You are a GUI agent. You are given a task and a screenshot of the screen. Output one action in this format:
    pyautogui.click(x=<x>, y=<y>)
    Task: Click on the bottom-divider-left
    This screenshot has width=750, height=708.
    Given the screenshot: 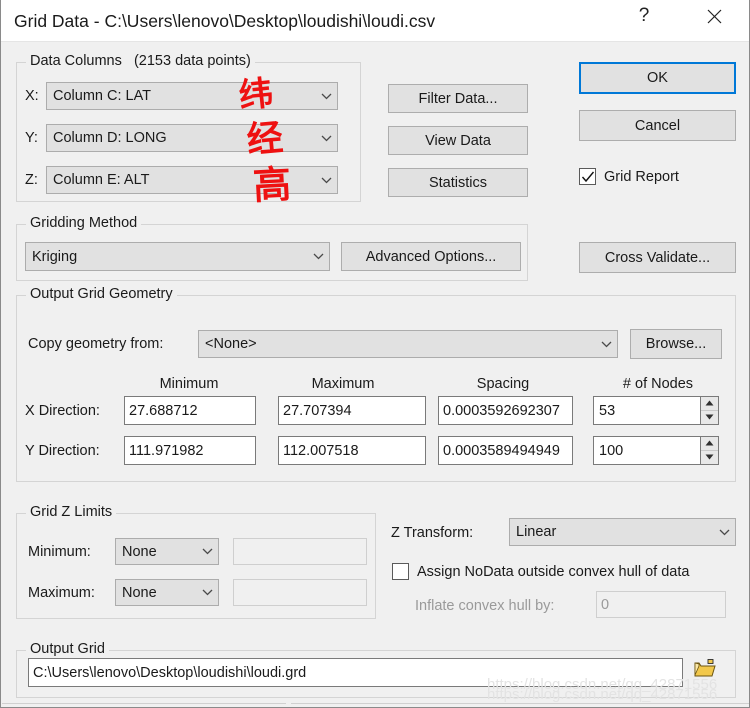 What is the action you would take?
    pyautogui.click(x=144, y=703)
    